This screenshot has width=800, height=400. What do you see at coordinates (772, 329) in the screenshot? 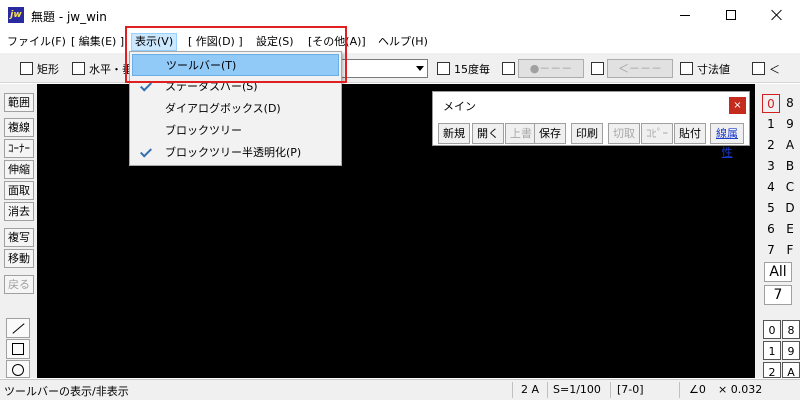
I see `group-0-button: 0` at bounding box center [772, 329].